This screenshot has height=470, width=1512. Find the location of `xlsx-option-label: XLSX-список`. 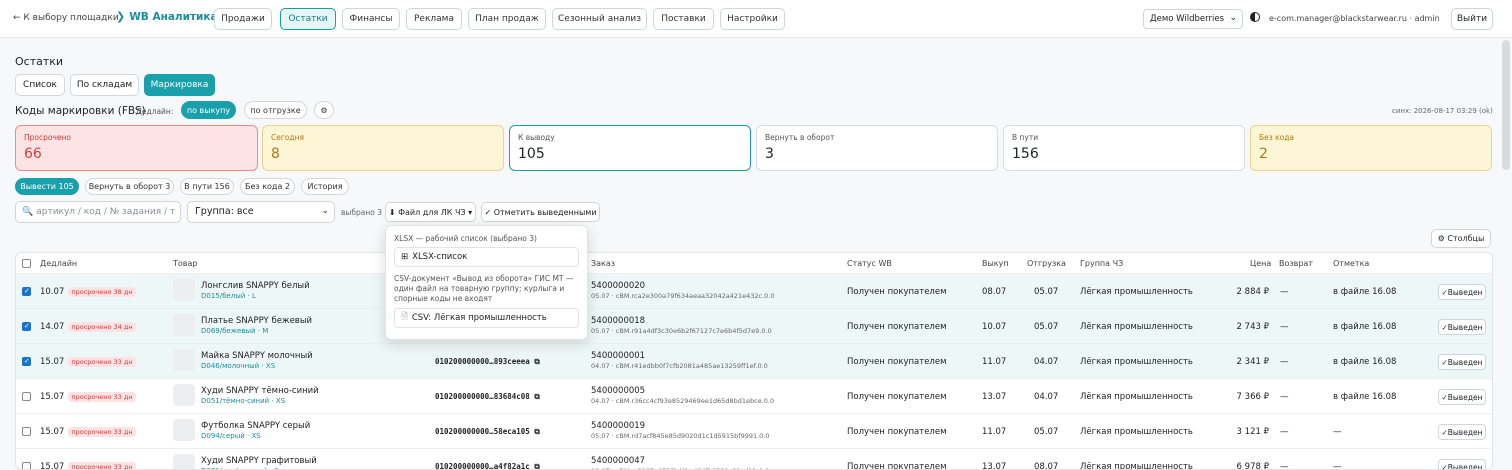

xlsx-option-label: XLSX-список is located at coordinates (440, 257).